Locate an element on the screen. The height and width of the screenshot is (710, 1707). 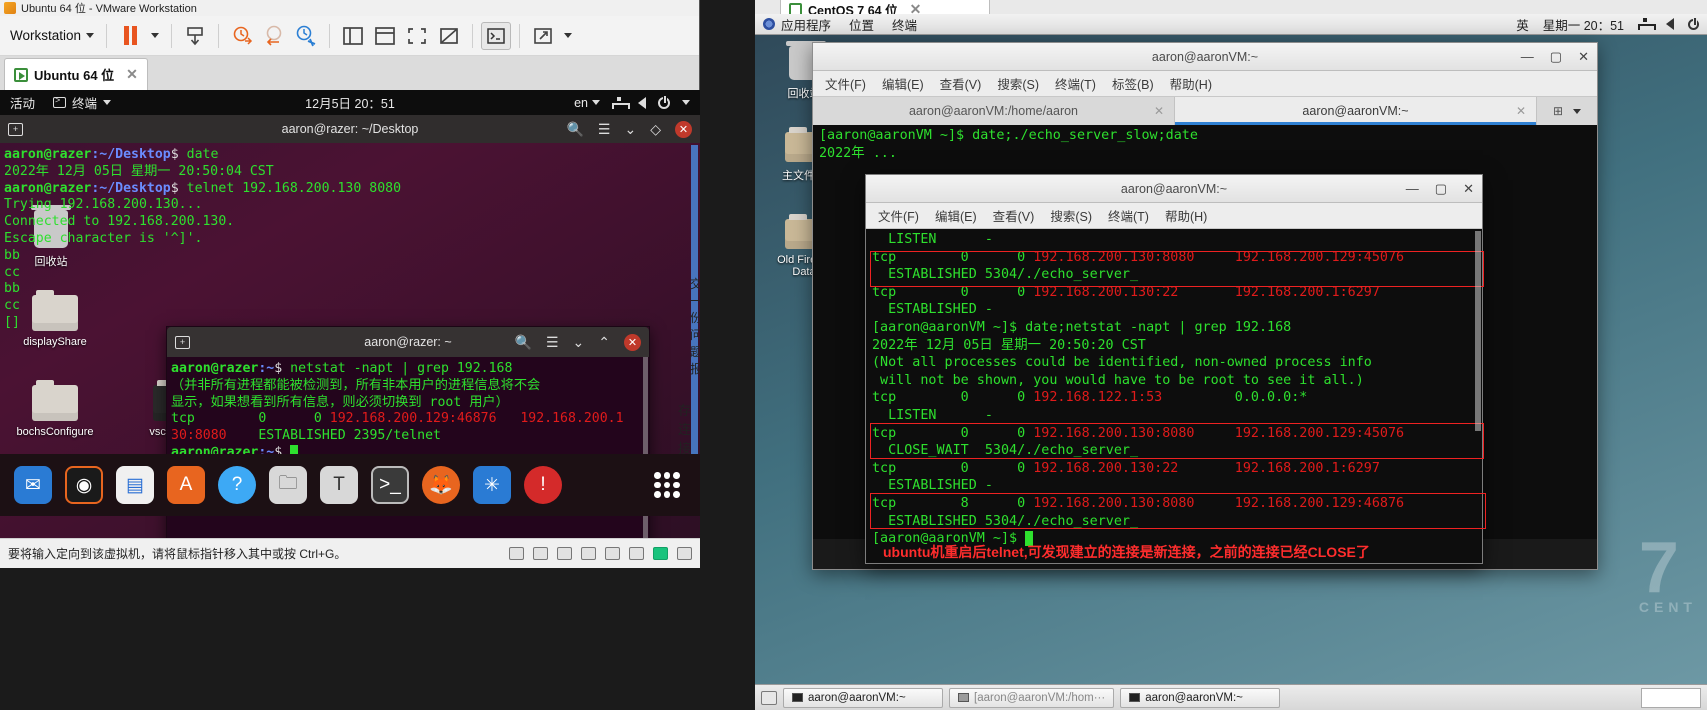
dock-item-thunderbird: ✉ is located at coordinates (33, 485).